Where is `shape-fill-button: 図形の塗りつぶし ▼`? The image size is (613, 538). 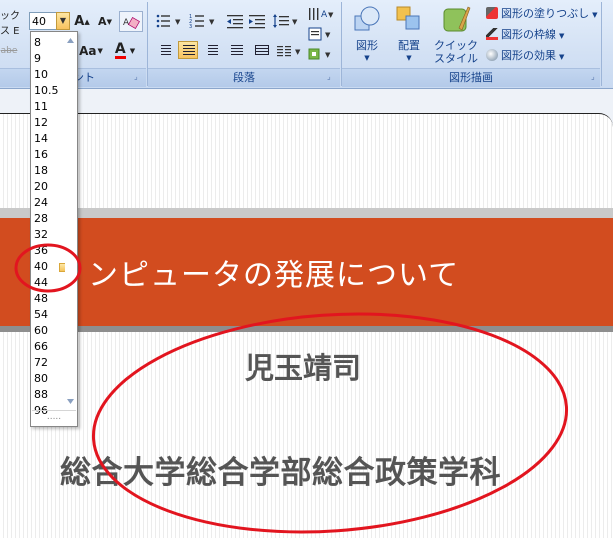
shape-fill-button: 図形の塗りつぶし ▼ is located at coordinates (542, 14).